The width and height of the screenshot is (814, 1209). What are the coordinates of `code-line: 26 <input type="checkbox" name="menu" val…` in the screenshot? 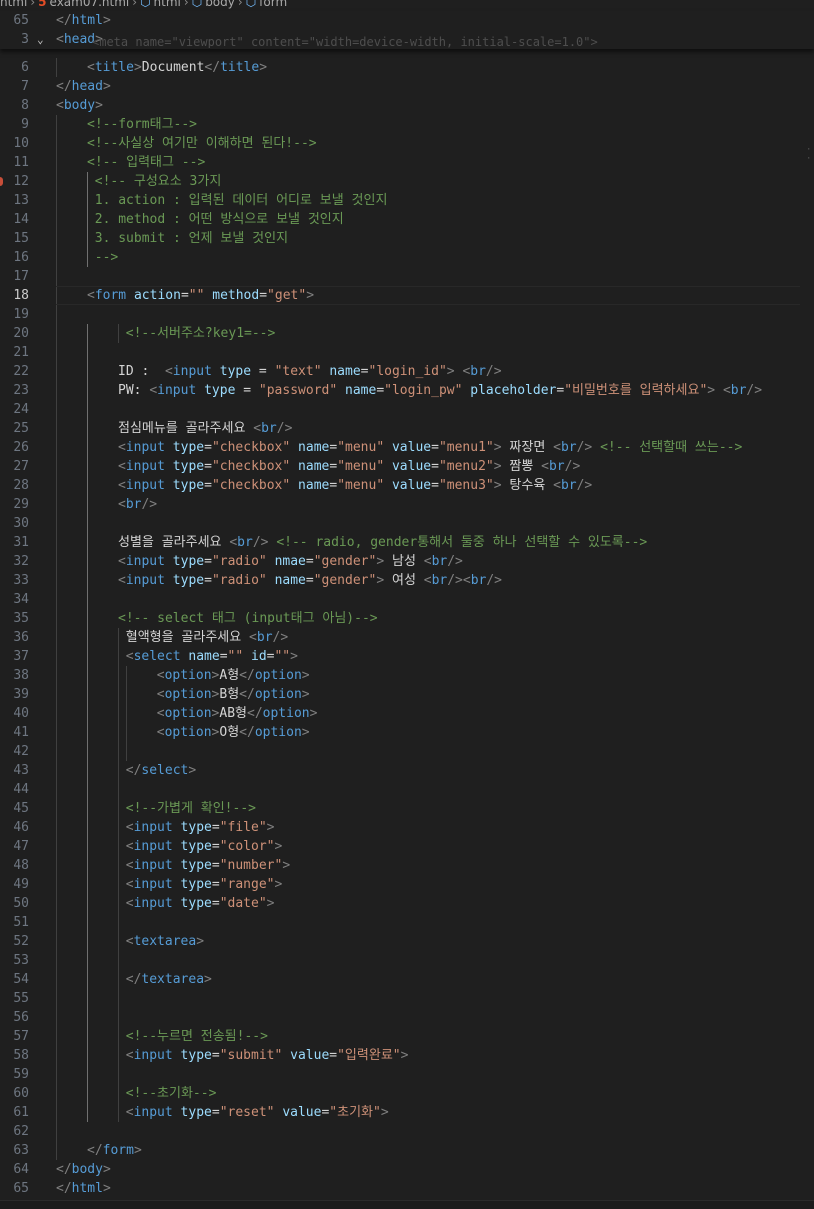 It's located at (400, 447).